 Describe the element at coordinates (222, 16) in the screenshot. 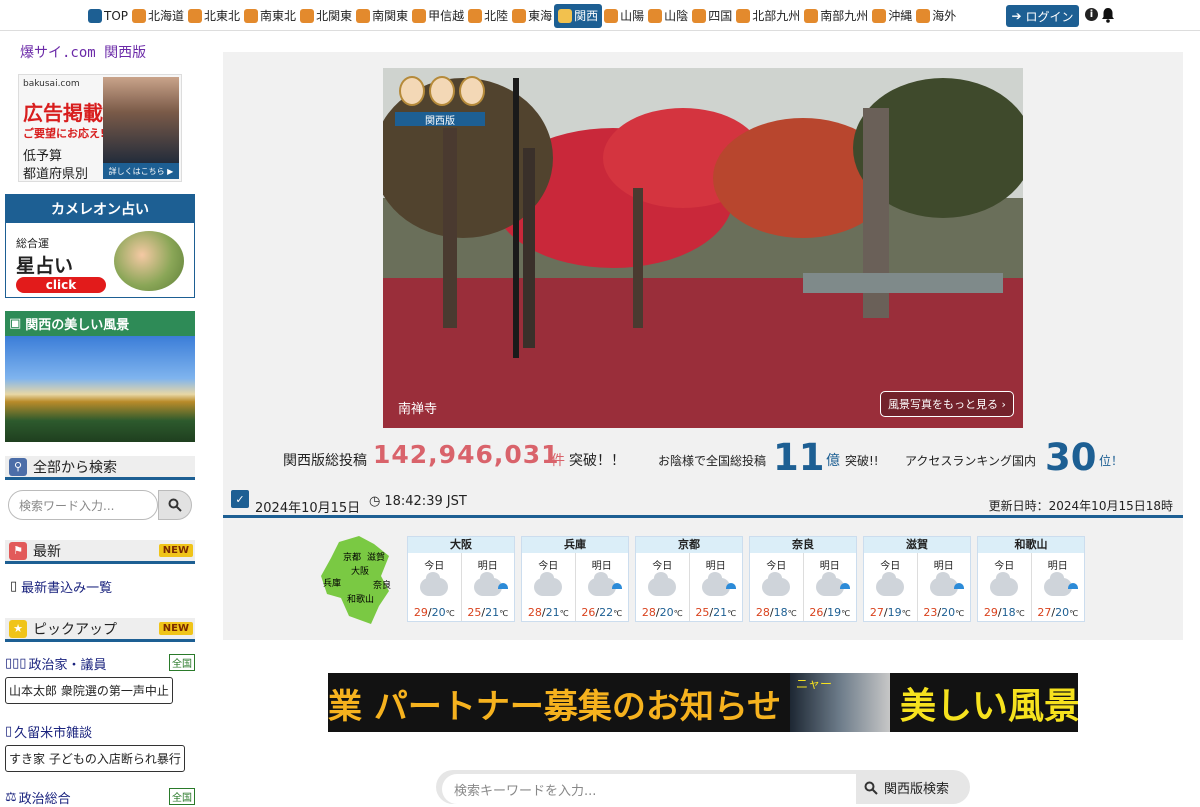

I see `nav-item-label: 北東北` at that location.